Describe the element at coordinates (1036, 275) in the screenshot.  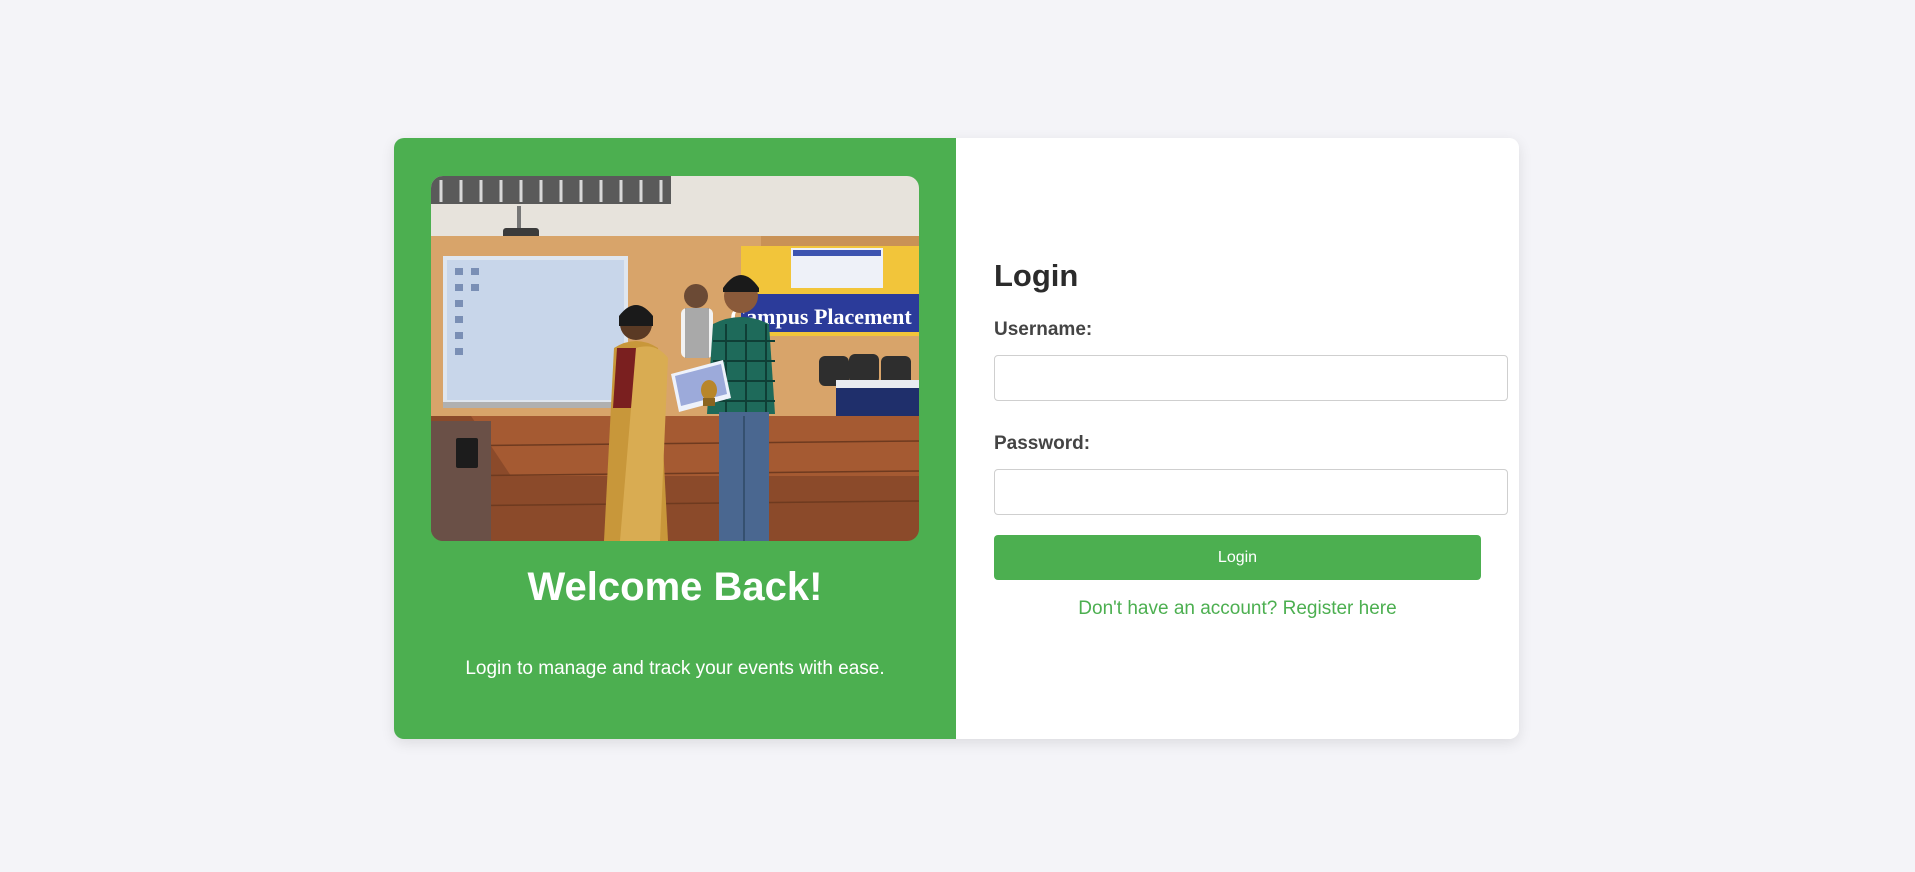
I see `login-title: Login` at that location.